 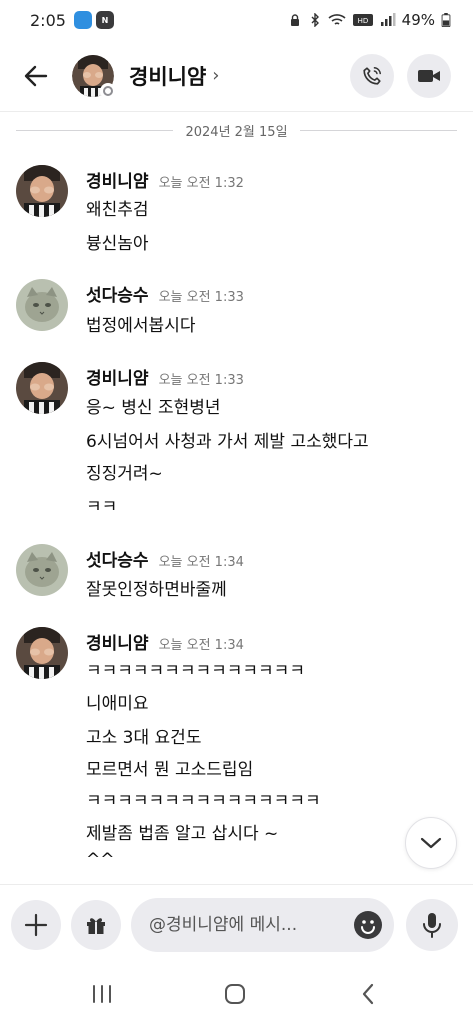 I want to click on message-header: 경비니얌 오늘 오전 1:34, so click(x=165, y=641).